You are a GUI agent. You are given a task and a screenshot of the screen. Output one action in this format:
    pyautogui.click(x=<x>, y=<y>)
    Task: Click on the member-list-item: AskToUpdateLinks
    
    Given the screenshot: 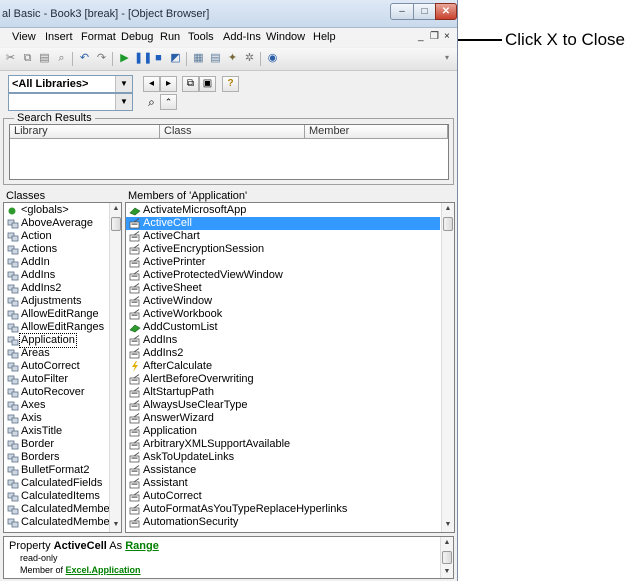 What is the action you would take?
    pyautogui.click(x=283, y=457)
    